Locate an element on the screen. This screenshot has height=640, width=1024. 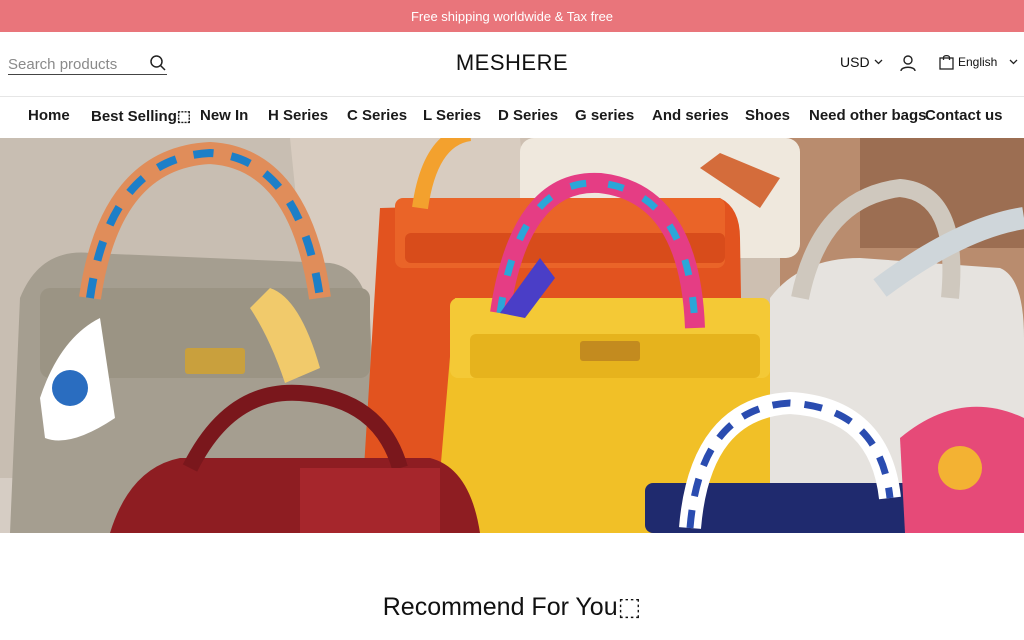
nav-item-new-in: New In is located at coordinates (224, 115).